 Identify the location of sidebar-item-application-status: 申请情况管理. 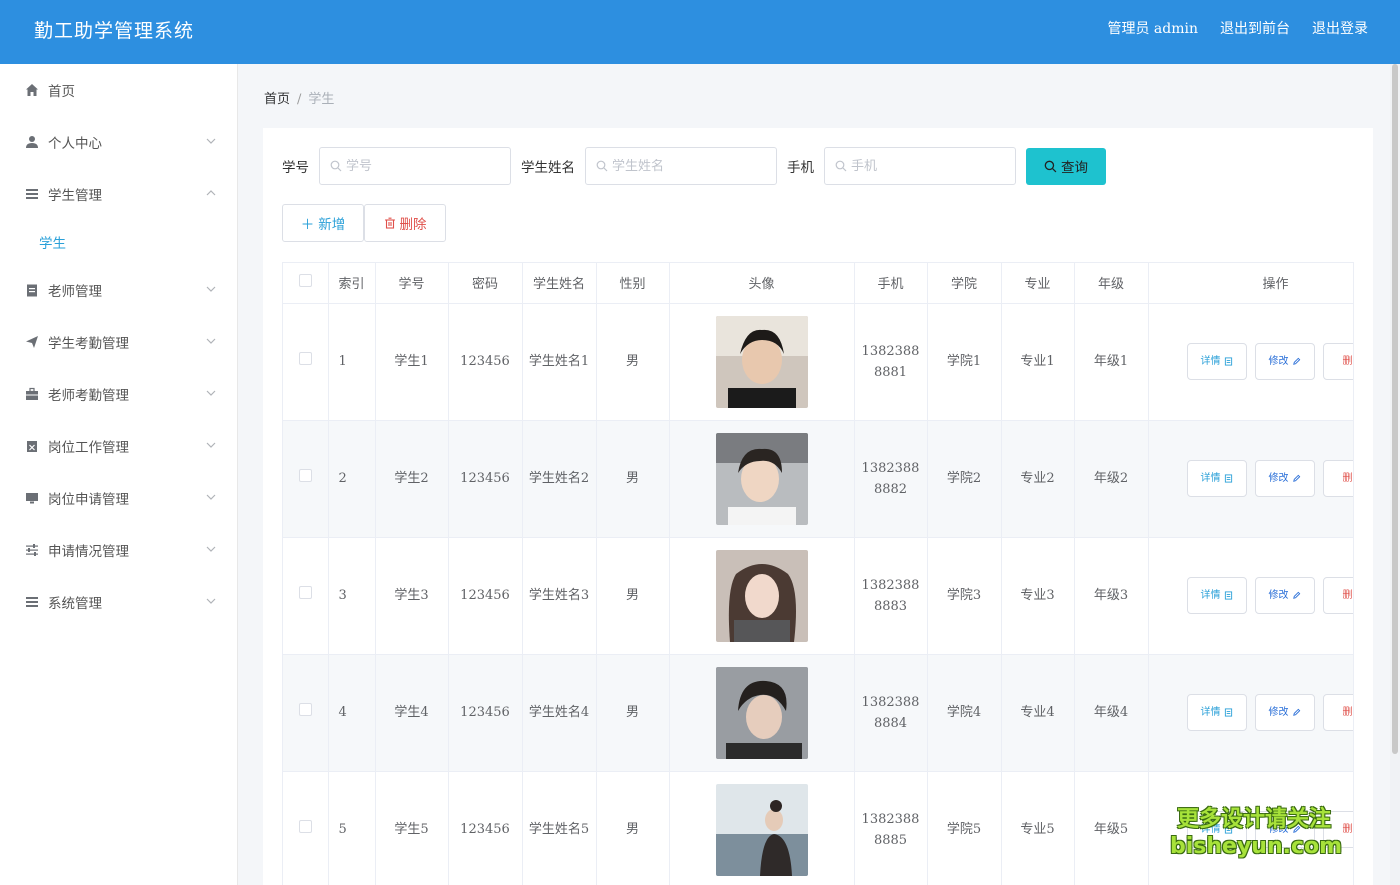
(118, 550).